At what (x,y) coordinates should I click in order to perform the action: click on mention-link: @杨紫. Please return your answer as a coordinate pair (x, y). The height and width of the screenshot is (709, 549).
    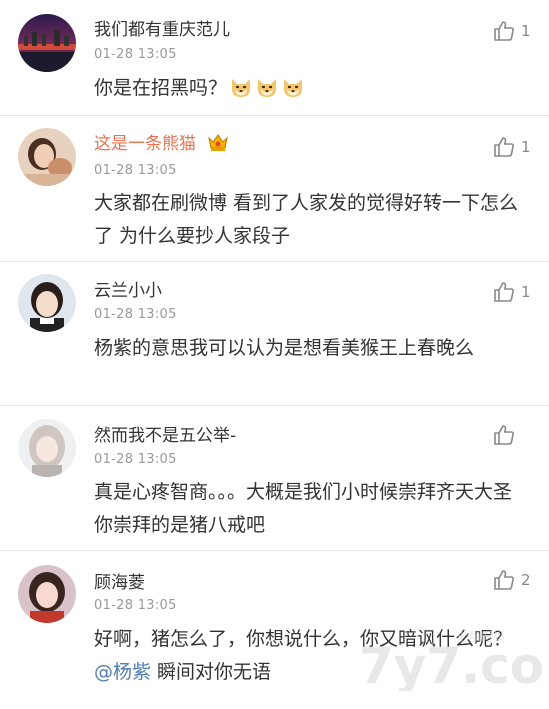
    Looking at the image, I should click on (122, 672).